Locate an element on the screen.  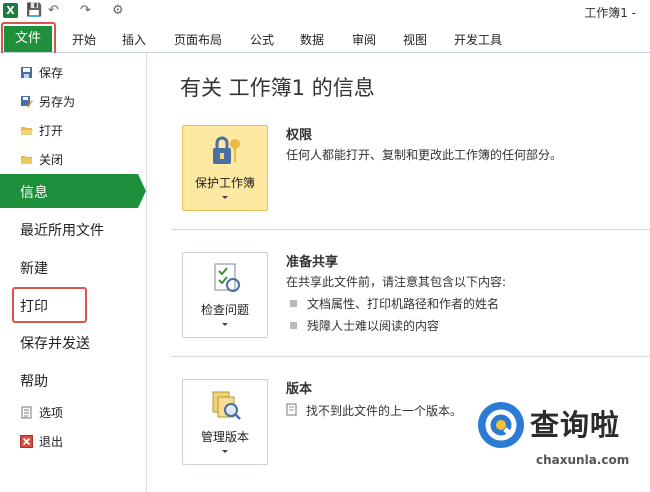
manage-versions-label: 管理版本 is located at coordinates (224, 437).